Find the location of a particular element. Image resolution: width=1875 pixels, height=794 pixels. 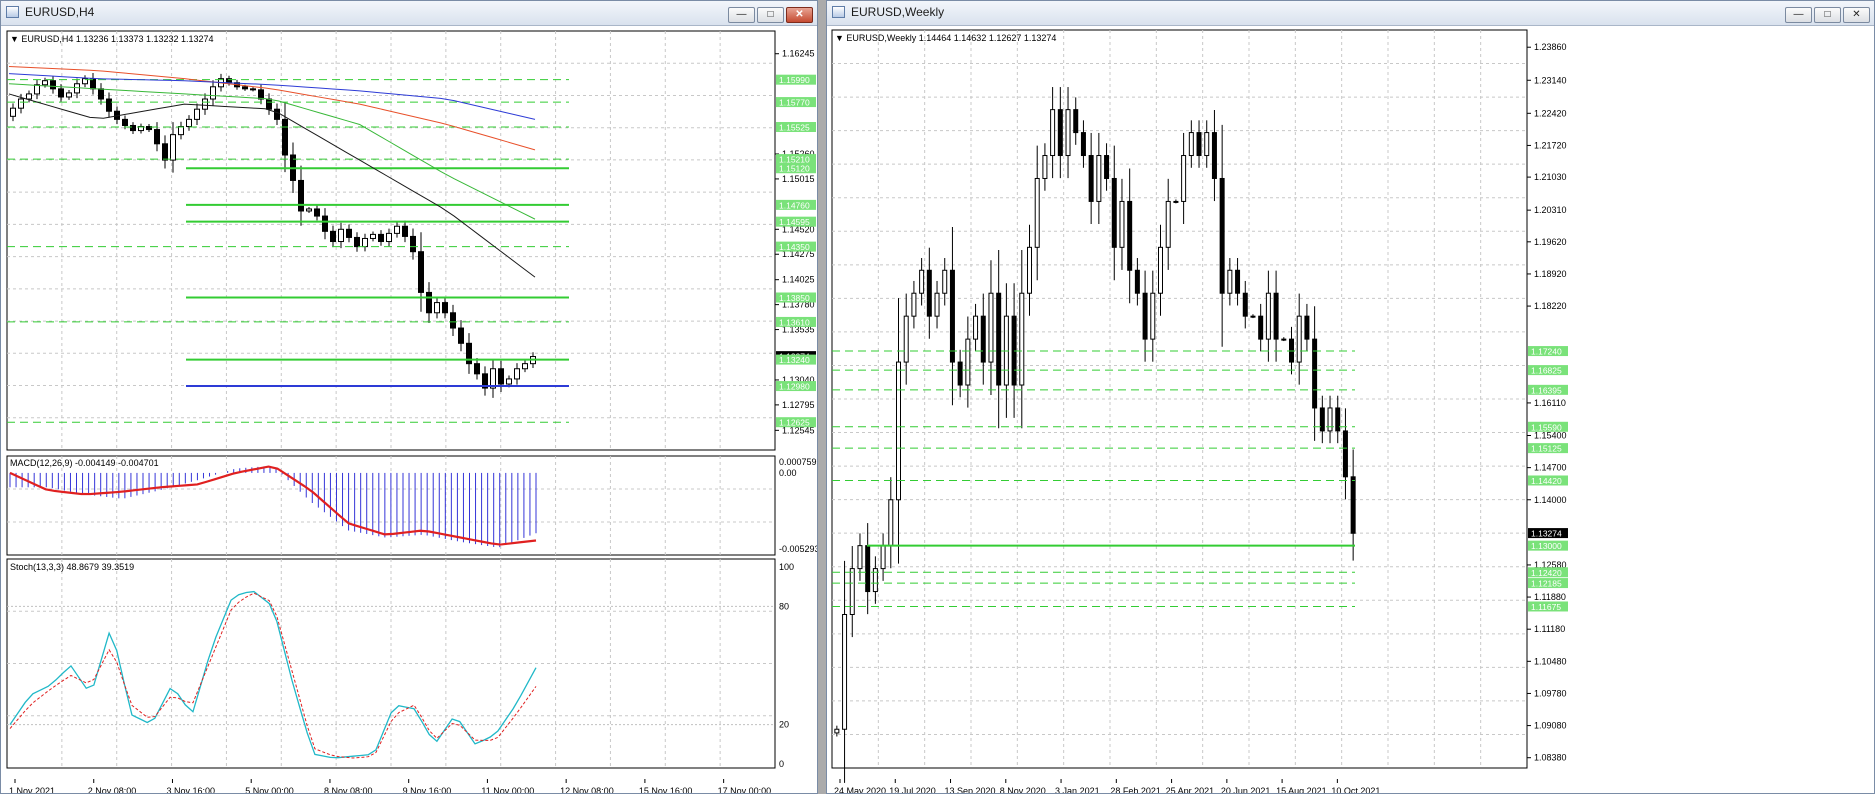

price-tick-label: 1.20310 is located at coordinates (1550, 210).